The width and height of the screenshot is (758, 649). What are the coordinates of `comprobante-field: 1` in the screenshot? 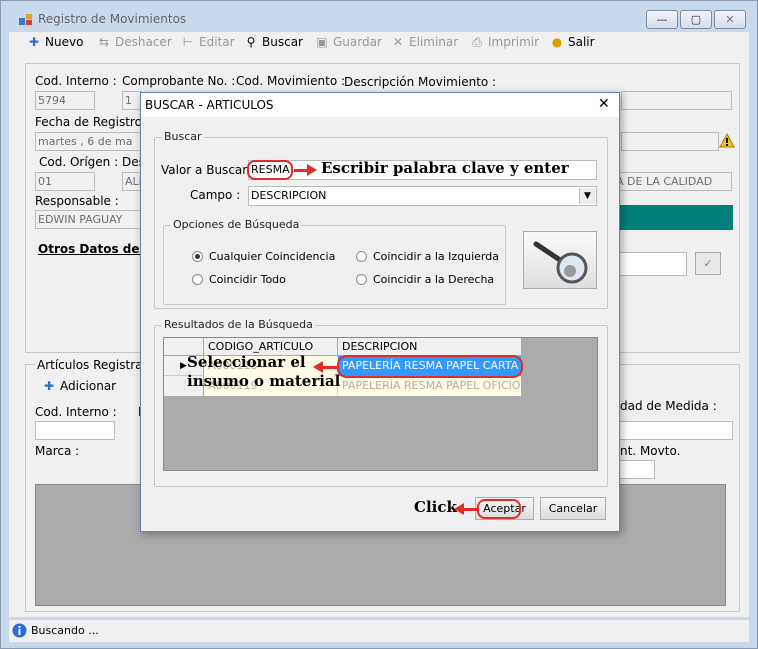 It's located at (132, 100).